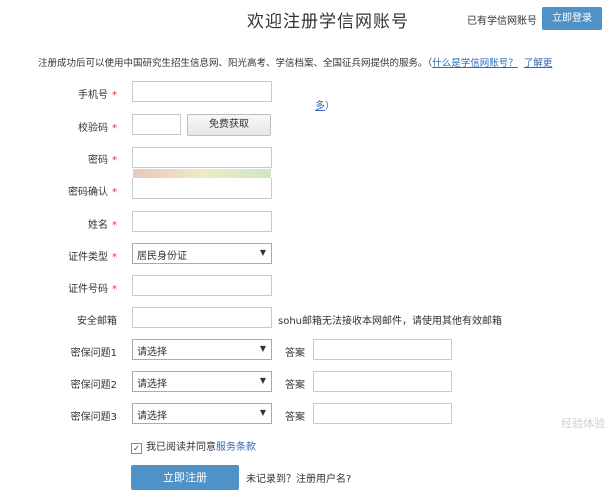 This screenshot has width=611, height=490. What do you see at coordinates (583, 423) in the screenshot?
I see `watermark: 经验体验` at bounding box center [583, 423].